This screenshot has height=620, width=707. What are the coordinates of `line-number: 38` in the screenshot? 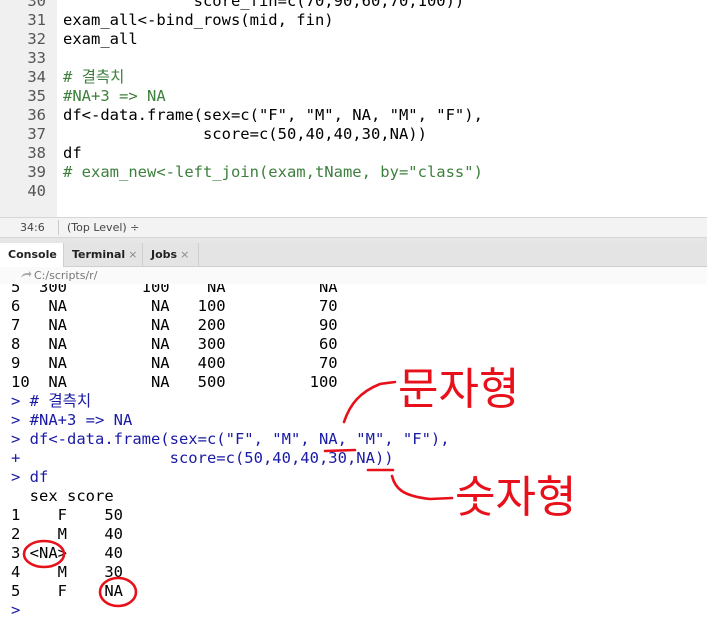 It's located at (36, 153).